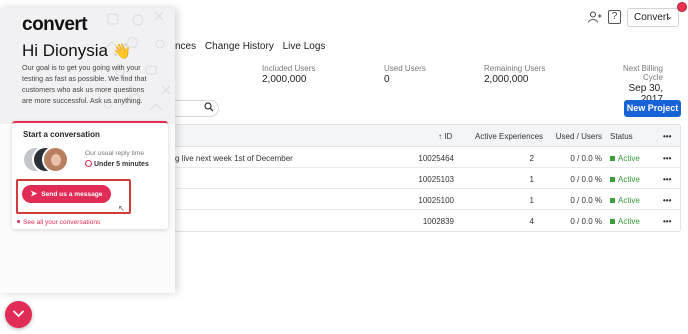 The image size is (688, 334). Describe the element at coordinates (531, 221) in the screenshot. I see `active-experiences: 4` at that location.